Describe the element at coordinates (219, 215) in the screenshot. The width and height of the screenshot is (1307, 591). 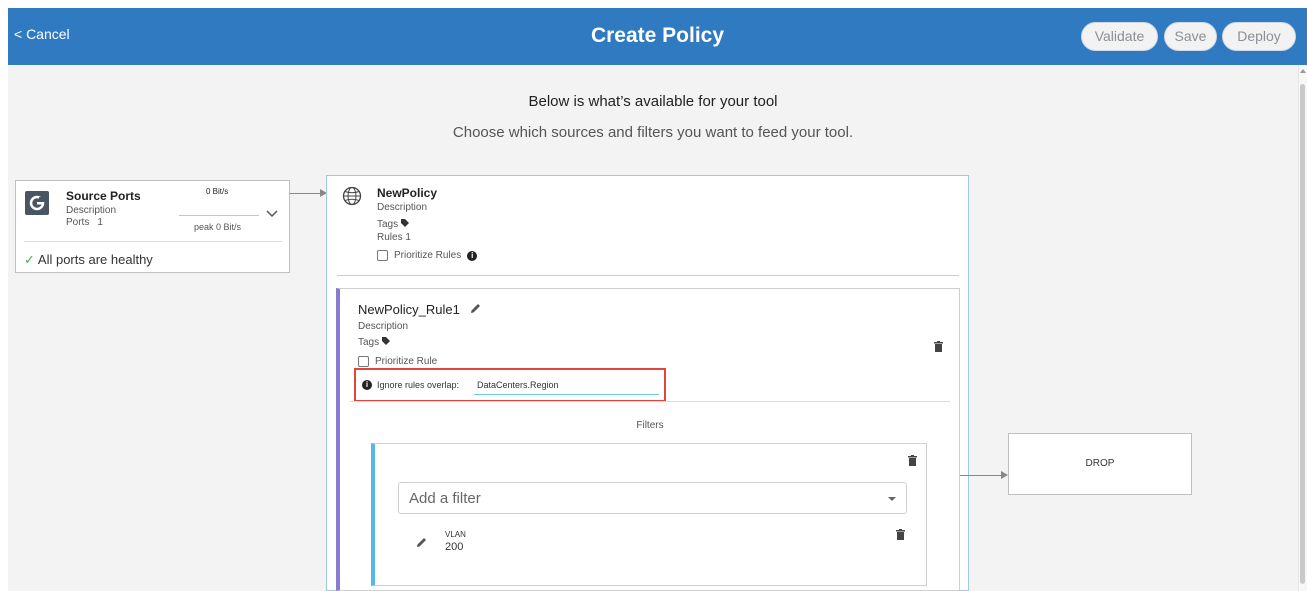
I see `rate-sparkline` at that location.